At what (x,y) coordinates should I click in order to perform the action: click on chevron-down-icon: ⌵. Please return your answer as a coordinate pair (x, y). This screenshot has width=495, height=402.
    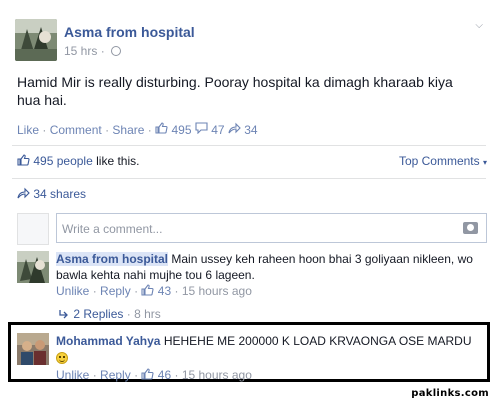
    Looking at the image, I should click on (479, 25).